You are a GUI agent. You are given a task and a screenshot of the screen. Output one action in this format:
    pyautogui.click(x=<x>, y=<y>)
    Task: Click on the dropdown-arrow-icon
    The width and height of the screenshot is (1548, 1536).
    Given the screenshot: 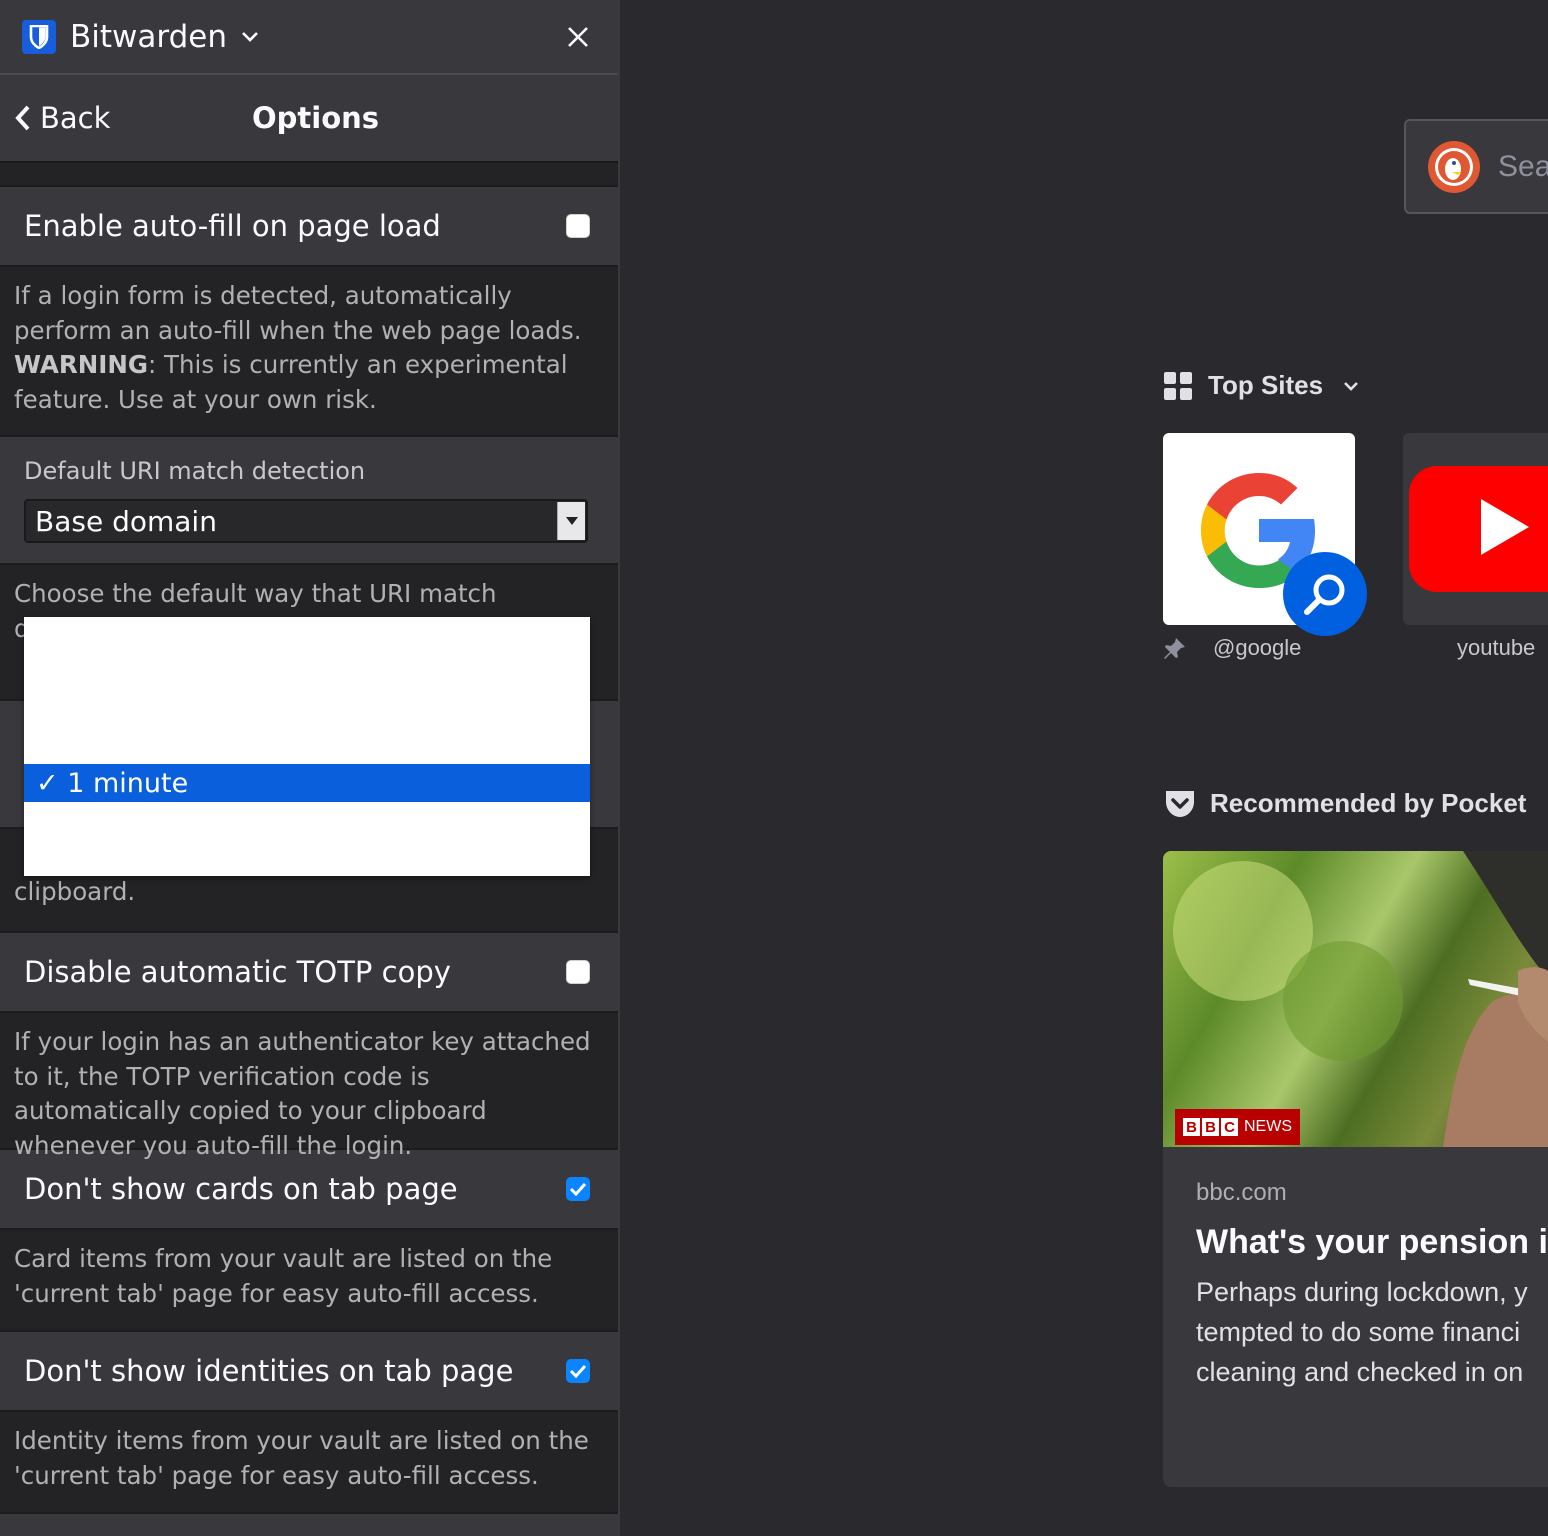 What is the action you would take?
    pyautogui.click(x=571, y=521)
    